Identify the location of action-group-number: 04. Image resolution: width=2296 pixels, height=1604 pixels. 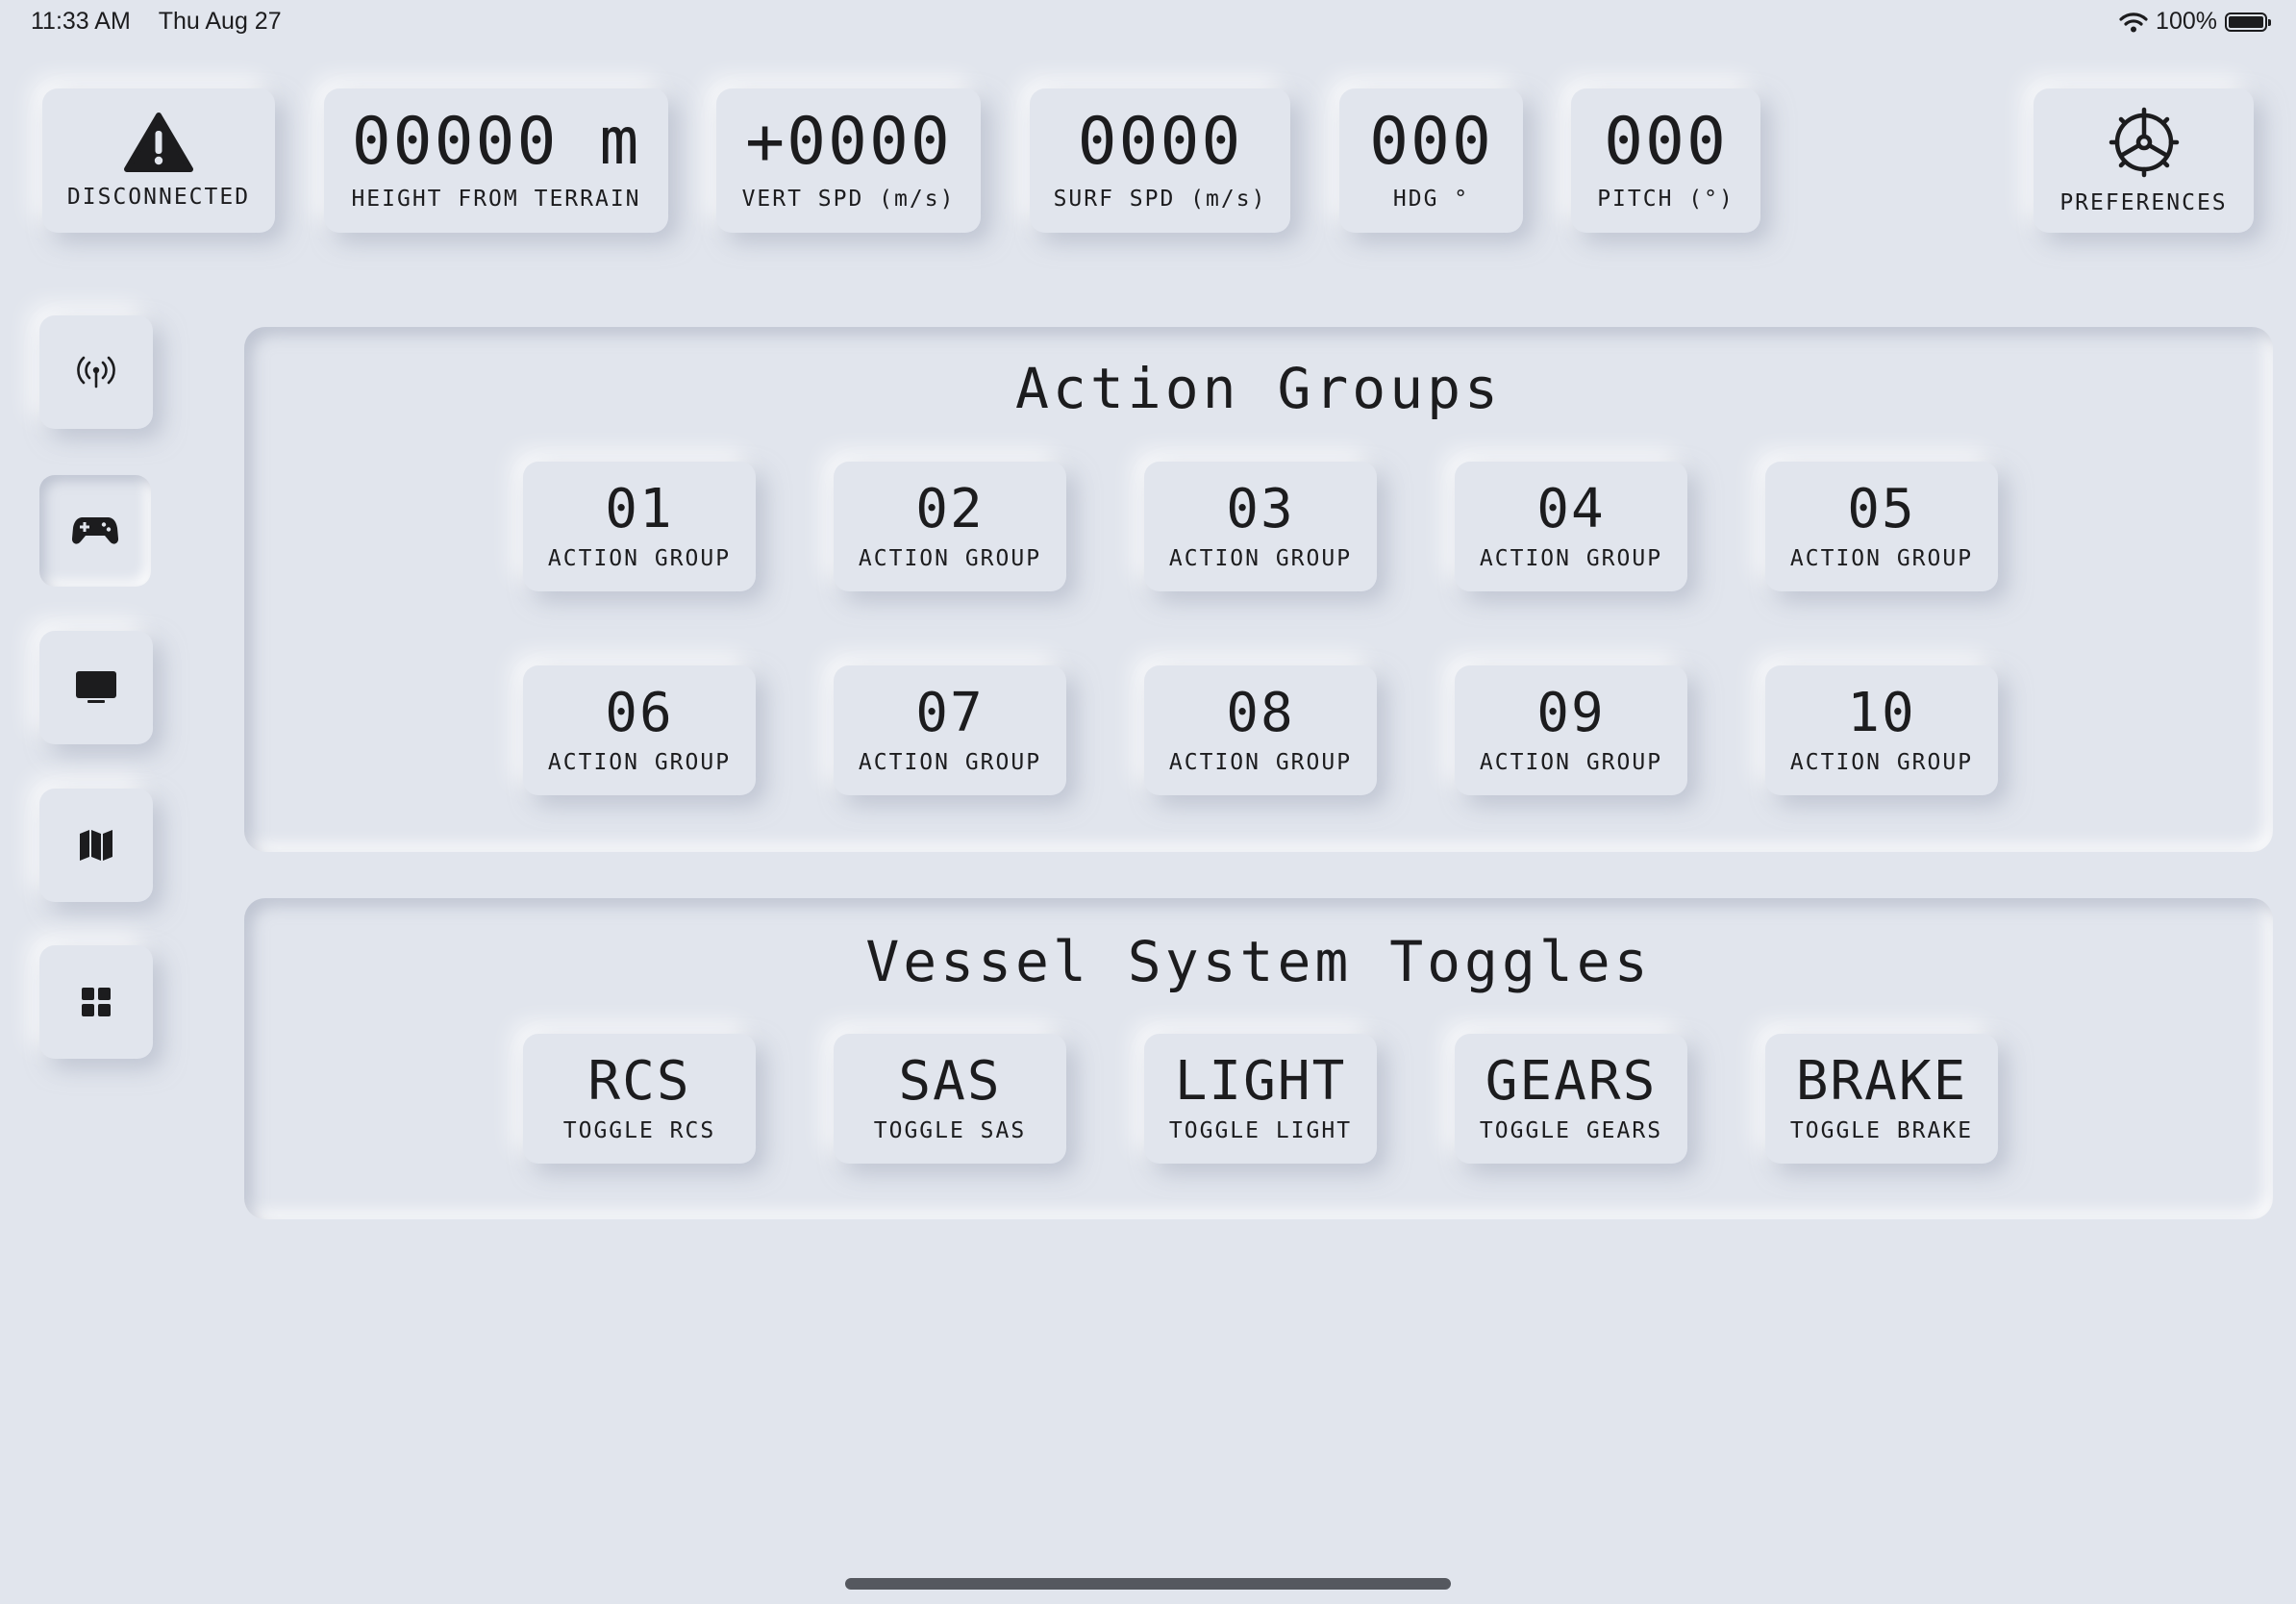
(1571, 508).